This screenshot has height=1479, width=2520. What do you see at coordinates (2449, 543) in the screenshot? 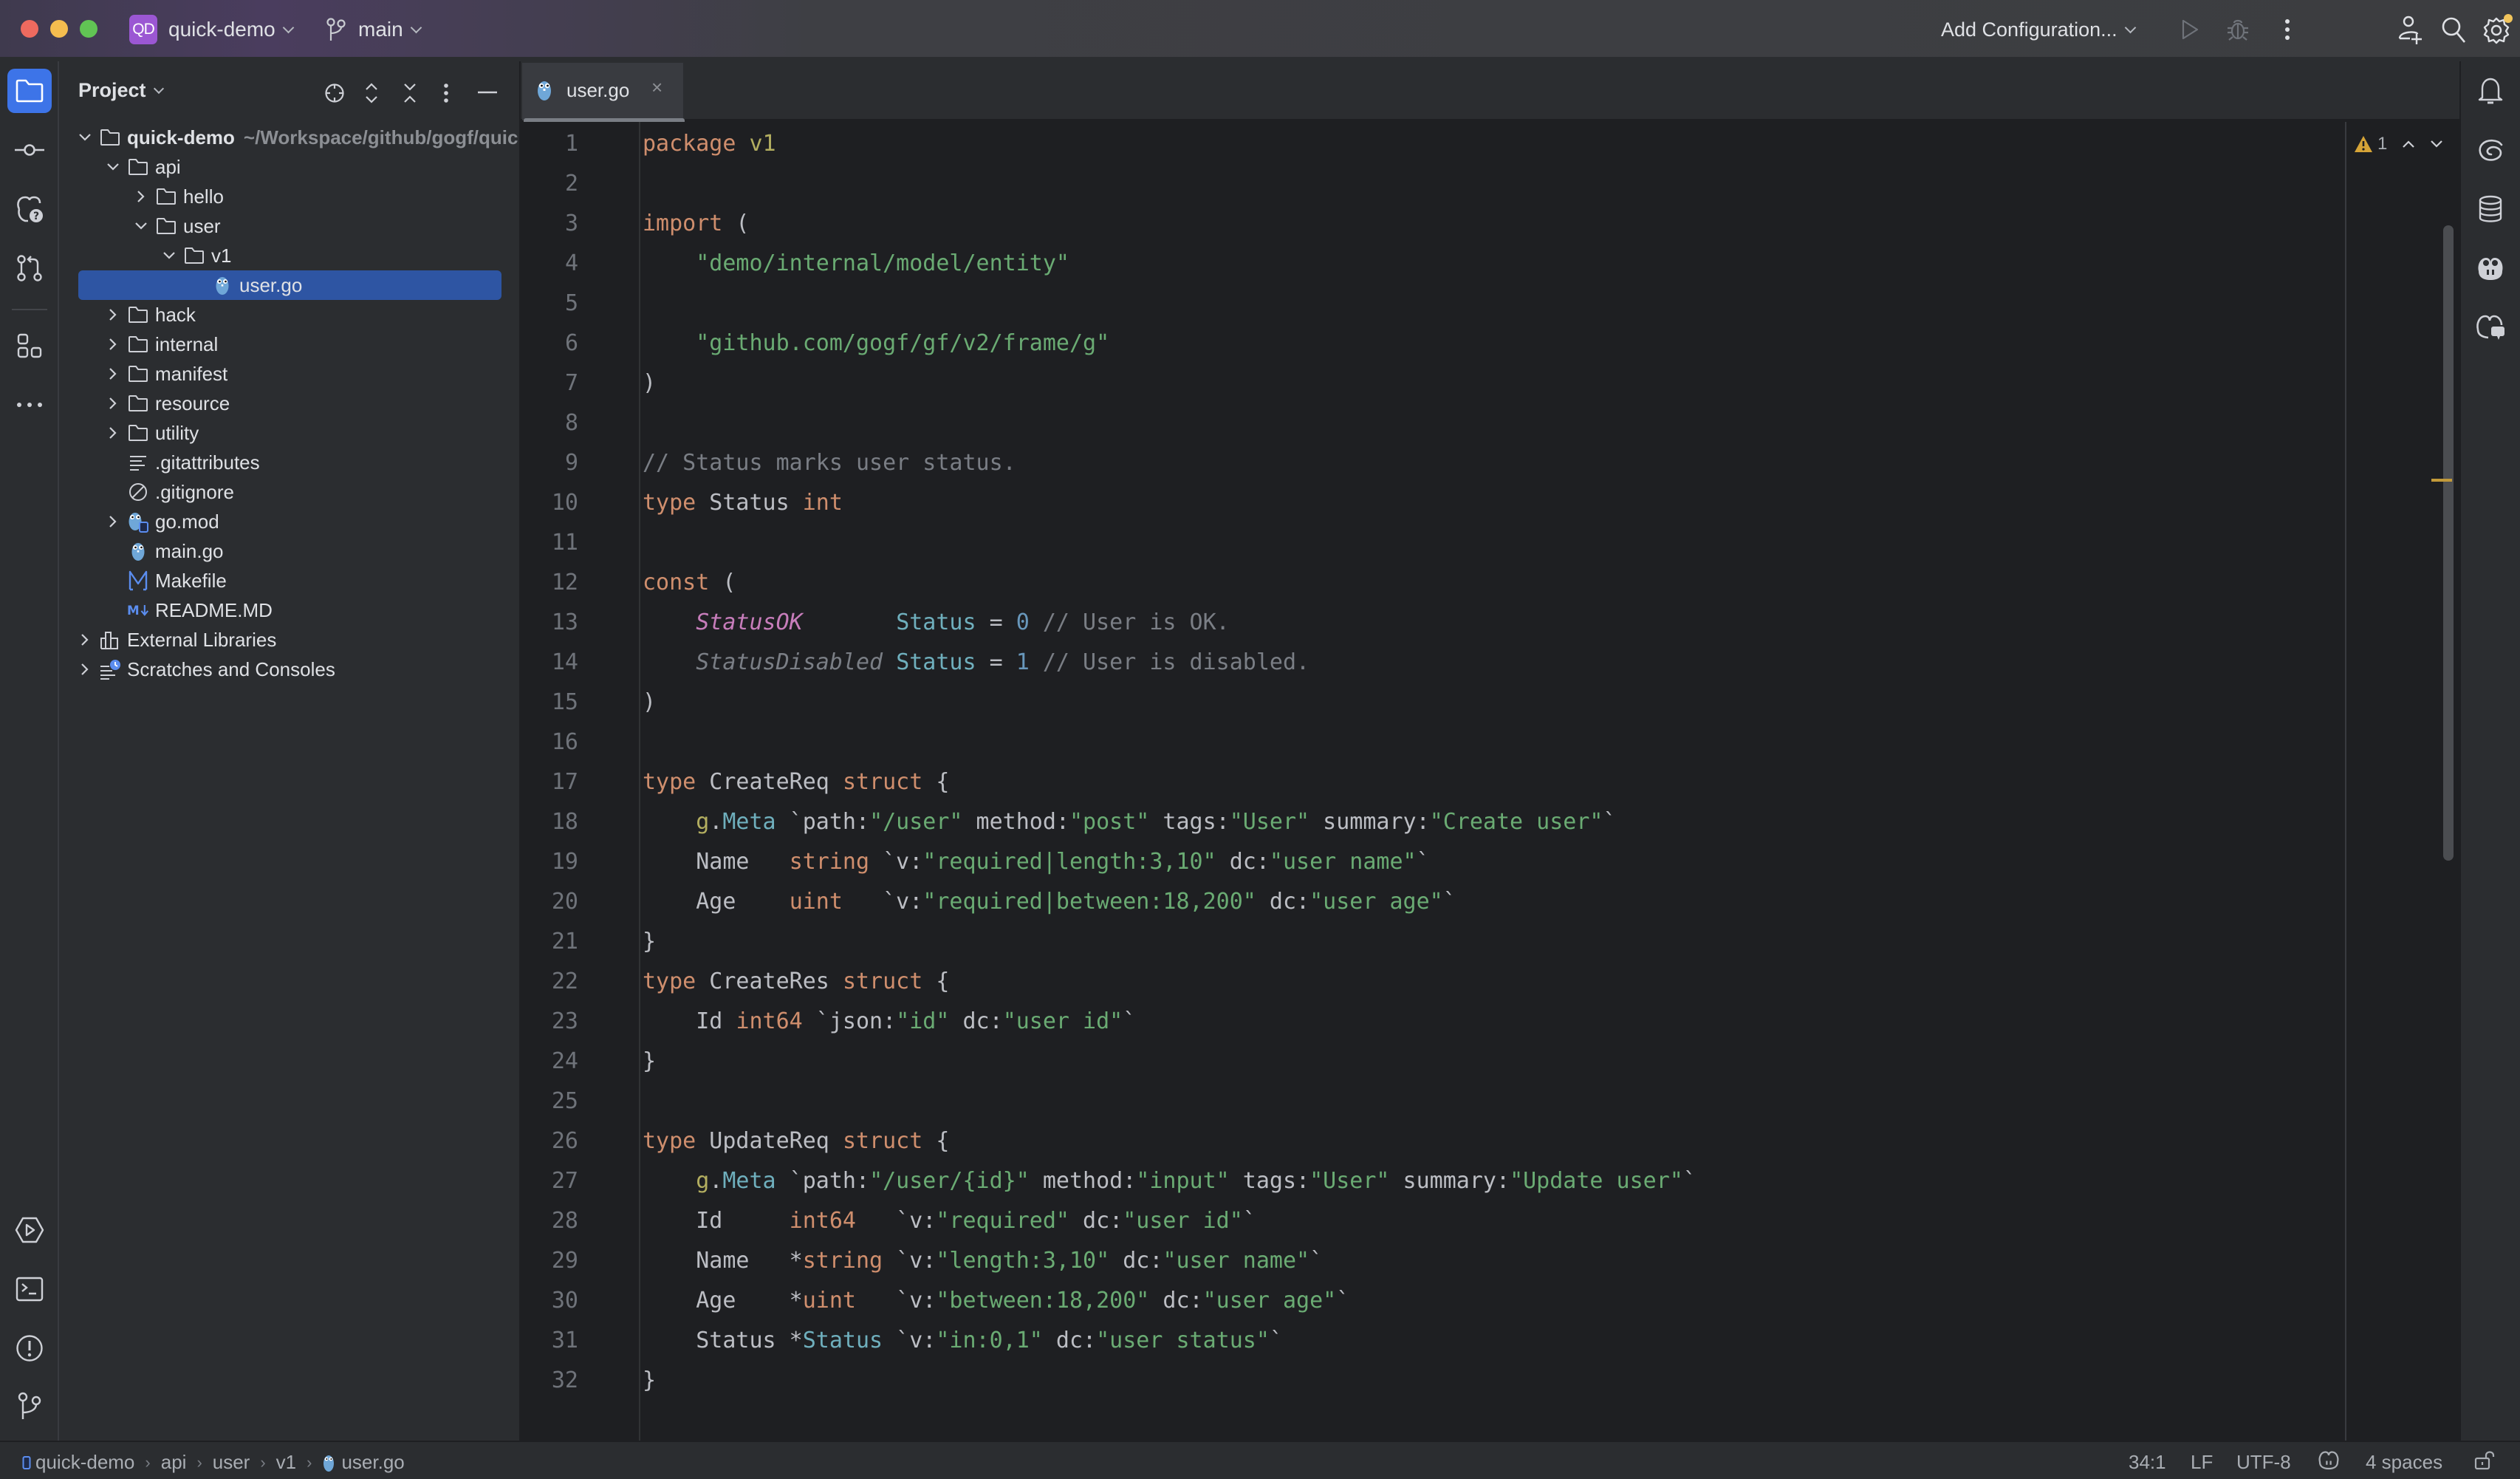
I see `editor-scrollbar` at bounding box center [2449, 543].